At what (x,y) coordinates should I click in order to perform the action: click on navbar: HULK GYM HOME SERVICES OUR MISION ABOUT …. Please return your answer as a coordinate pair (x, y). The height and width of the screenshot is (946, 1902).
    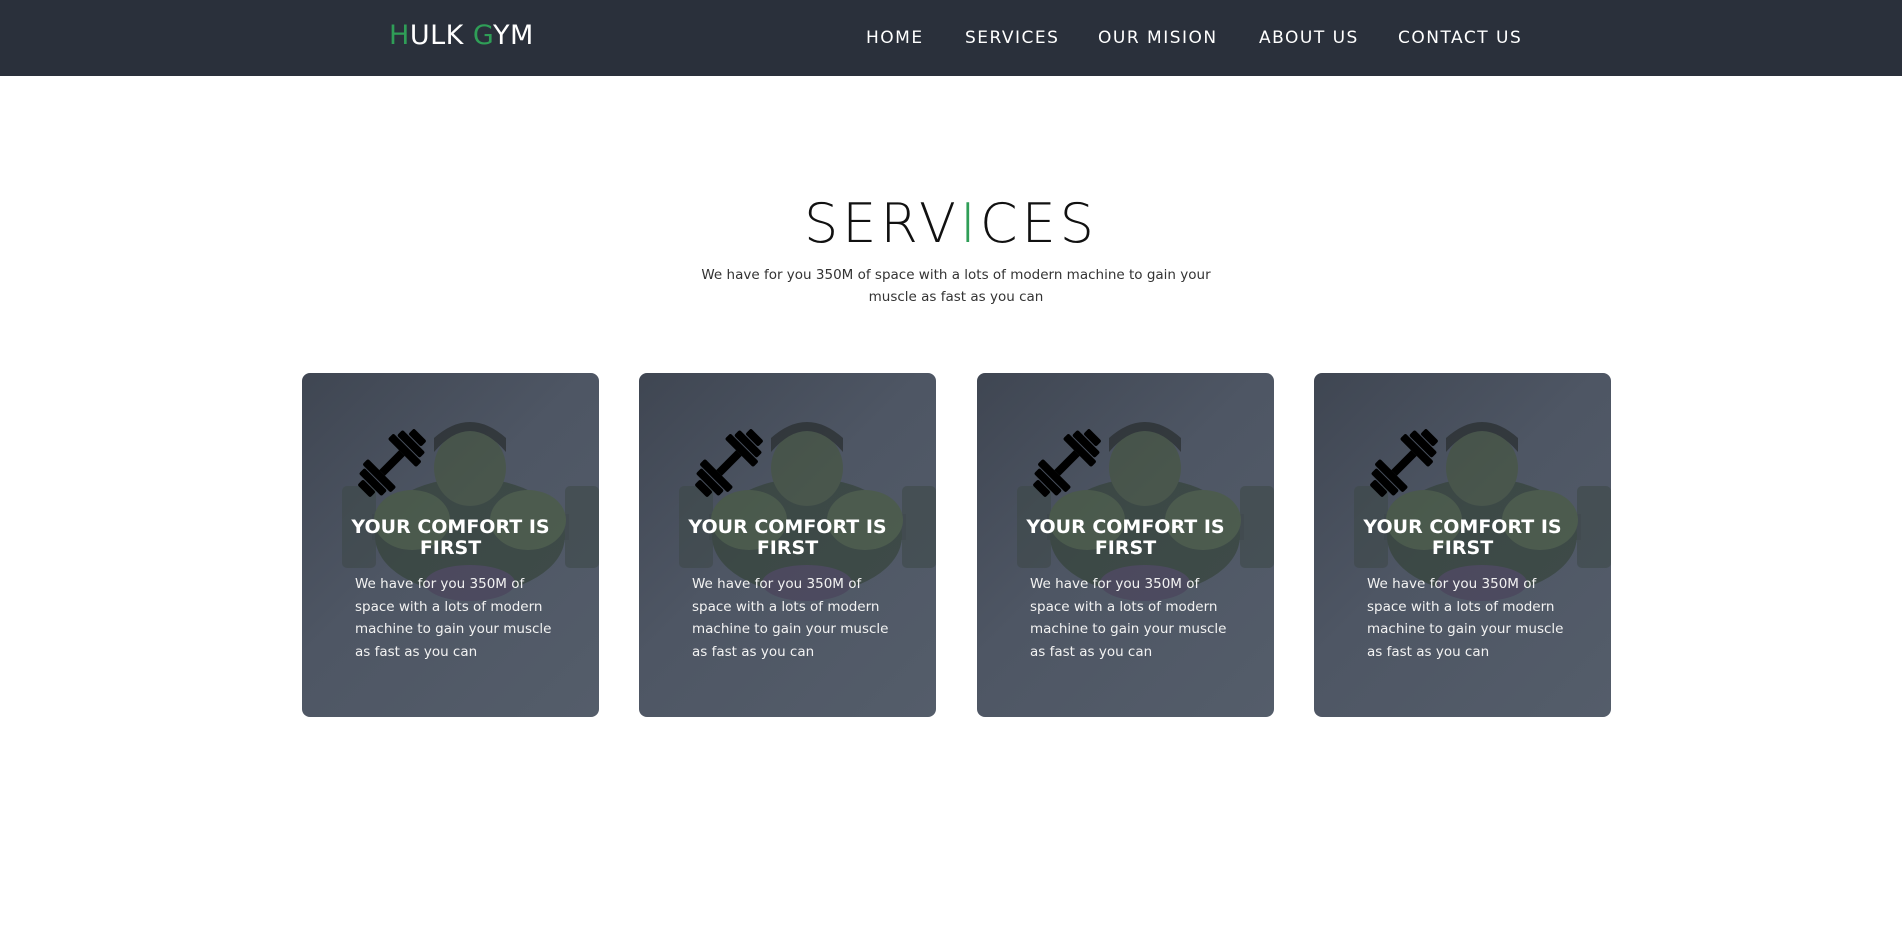
    Looking at the image, I should click on (951, 38).